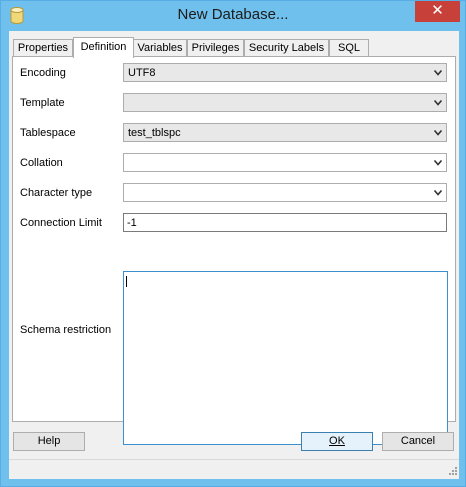 The image size is (466, 487). Describe the element at coordinates (43, 73) in the screenshot. I see `encoding-label: Encoding` at that location.